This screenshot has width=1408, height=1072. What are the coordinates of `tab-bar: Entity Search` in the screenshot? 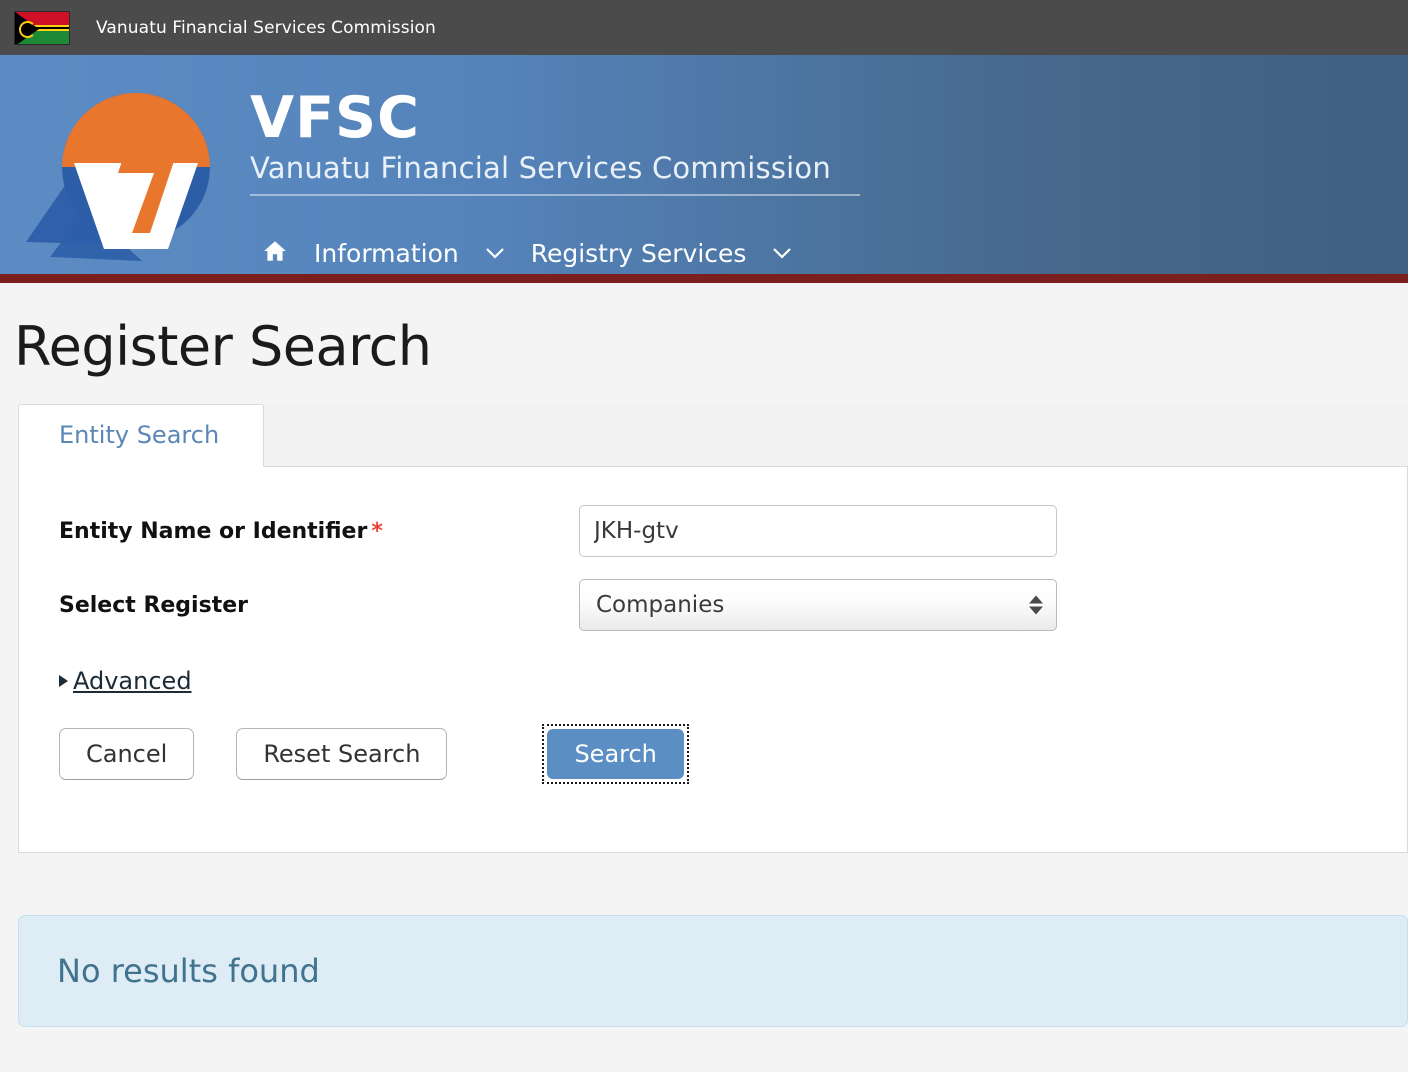 It's located at (713, 435).